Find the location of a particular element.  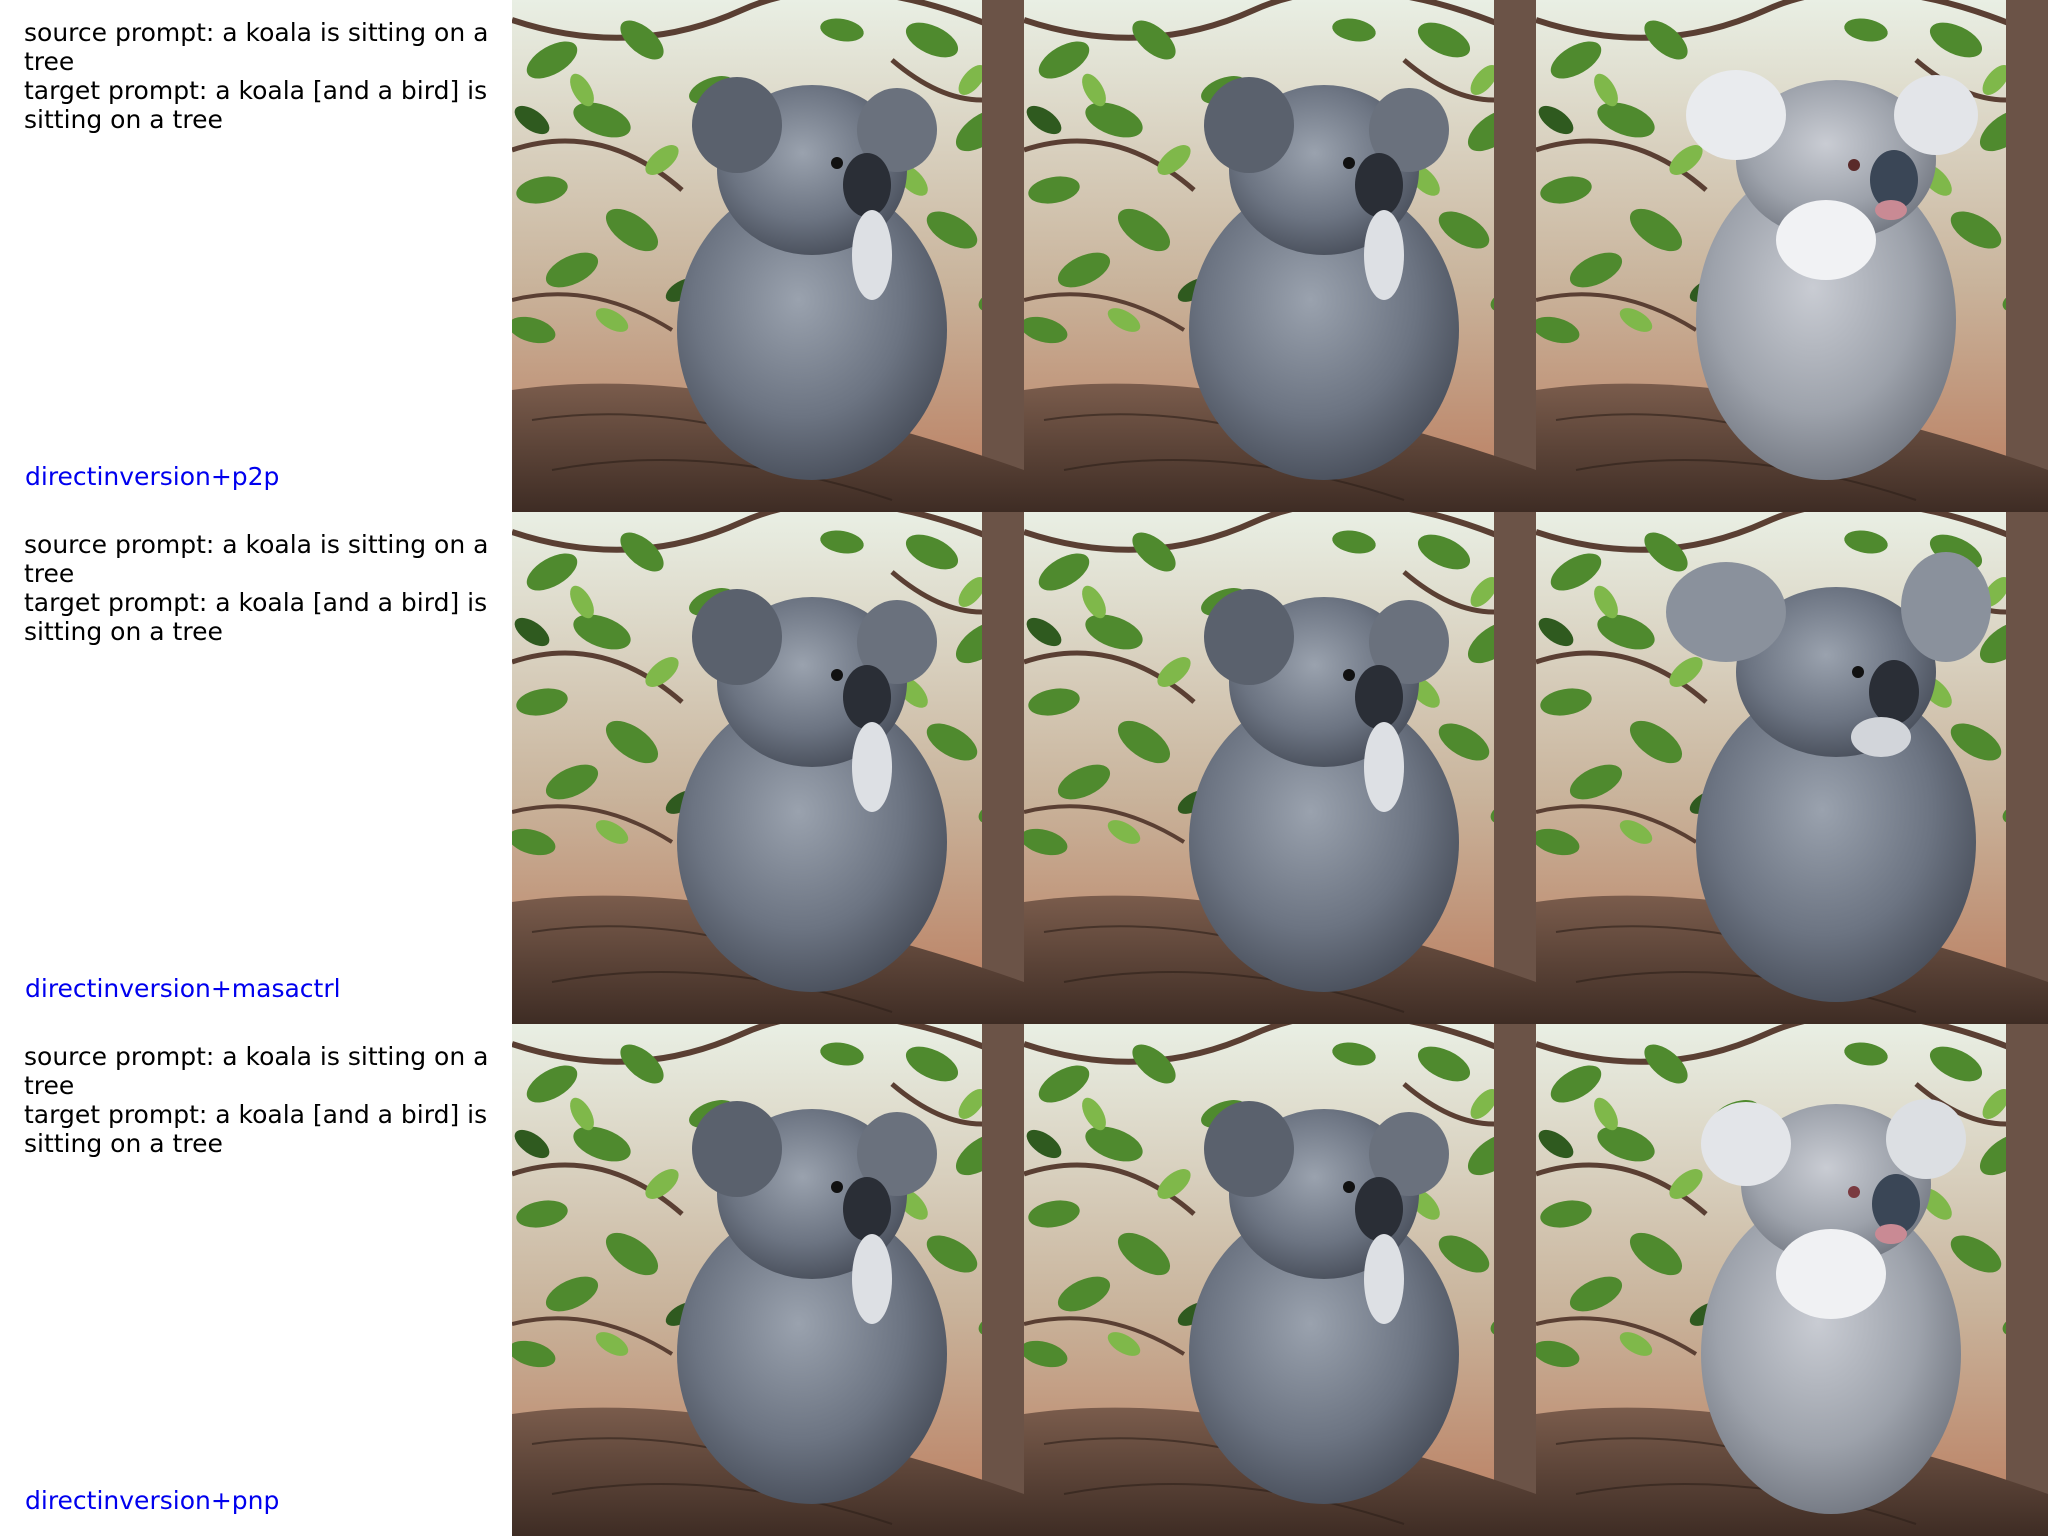

method-label: directinversion+pnp is located at coordinates (152, 1500).